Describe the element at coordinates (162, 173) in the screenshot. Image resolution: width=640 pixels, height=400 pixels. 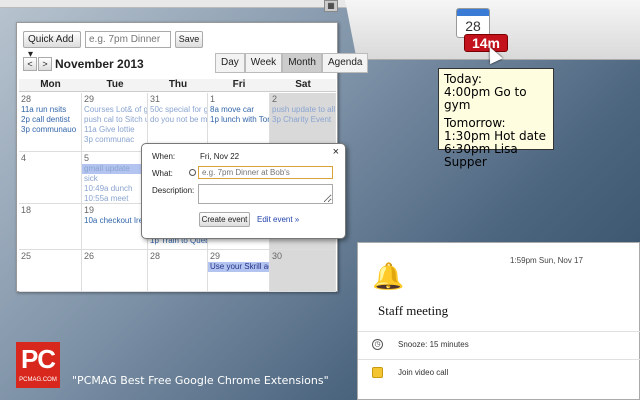
I see `what-label: What:` at that location.